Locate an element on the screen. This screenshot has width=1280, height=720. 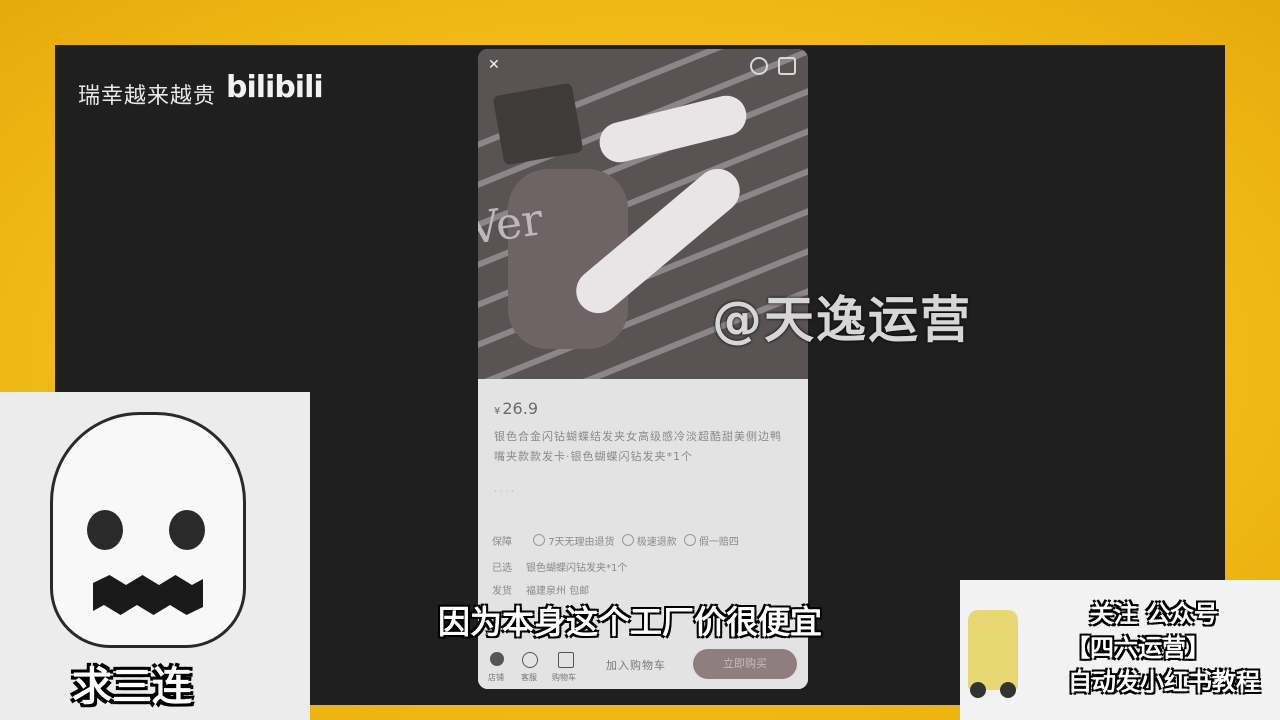
close-icon: ✕ is located at coordinates (494, 65).